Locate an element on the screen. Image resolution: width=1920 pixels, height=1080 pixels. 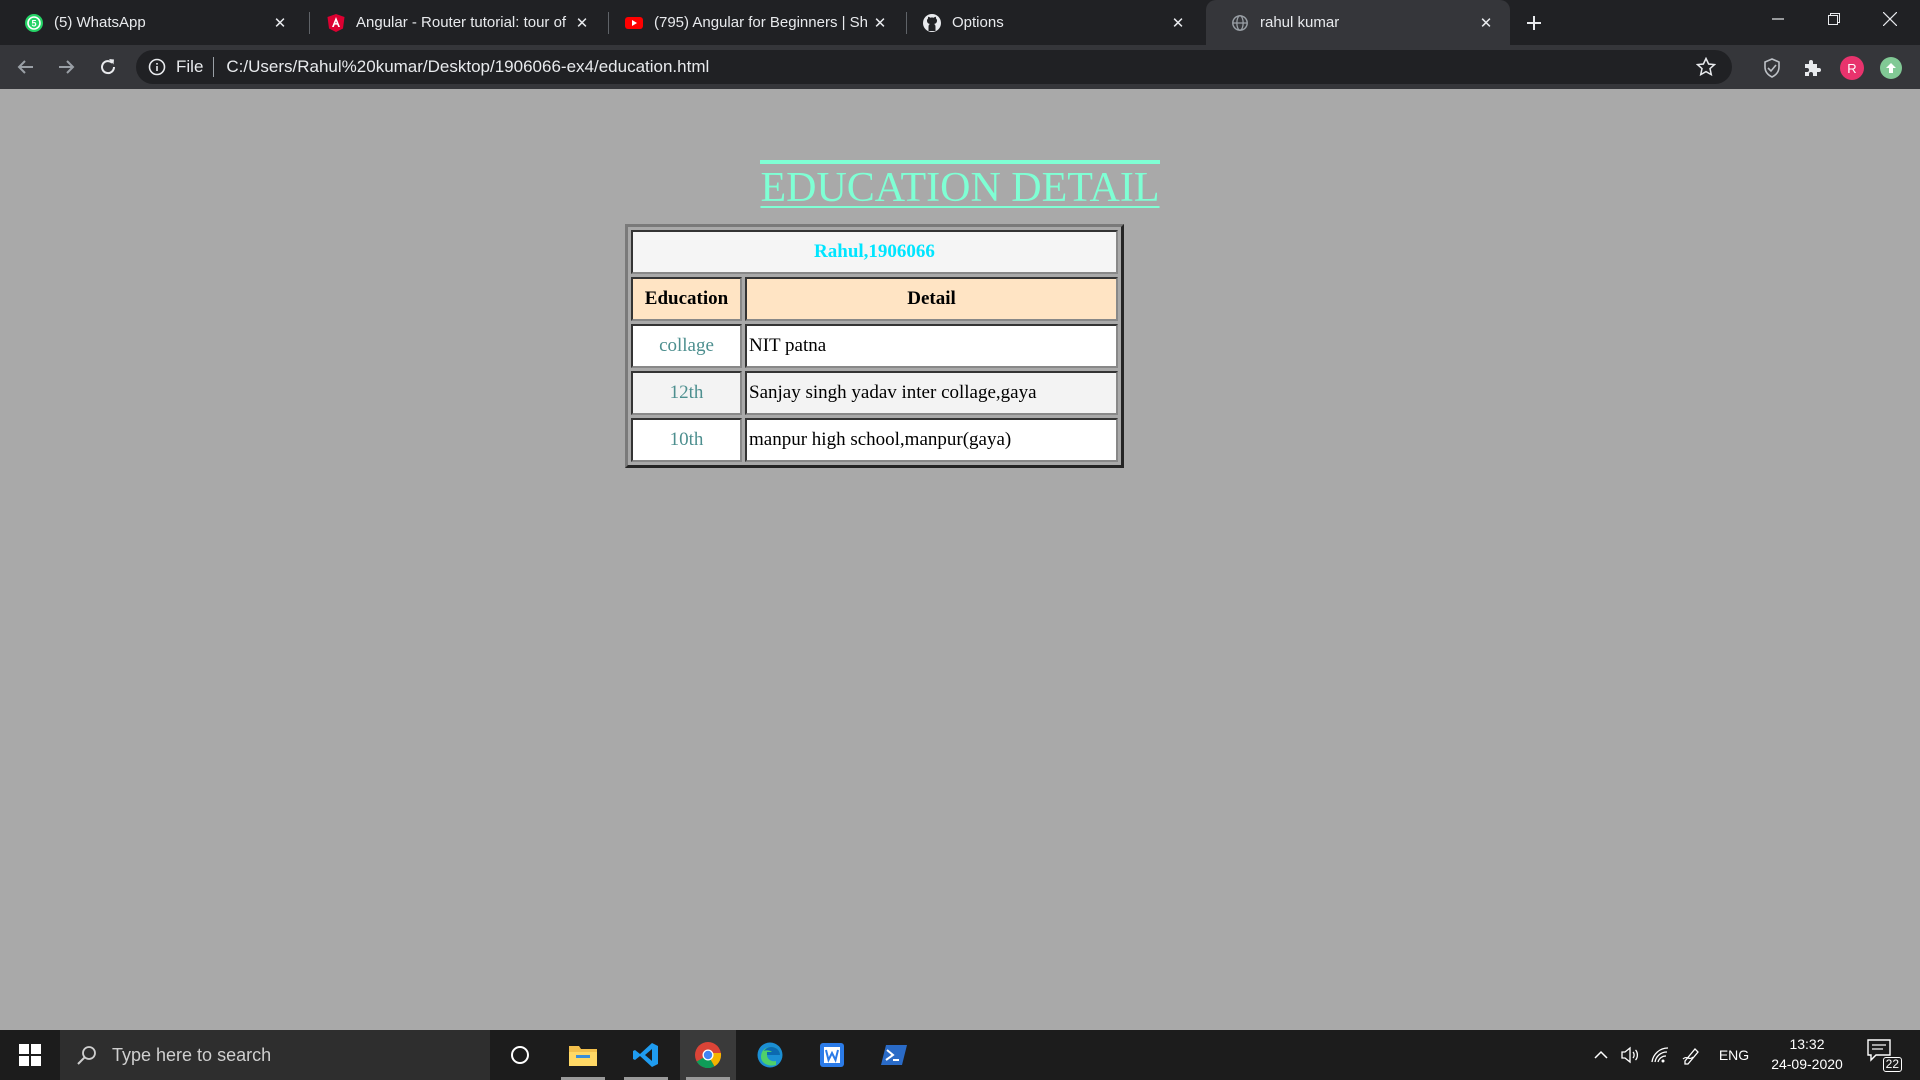
angular-icon is located at coordinates (336, 23).